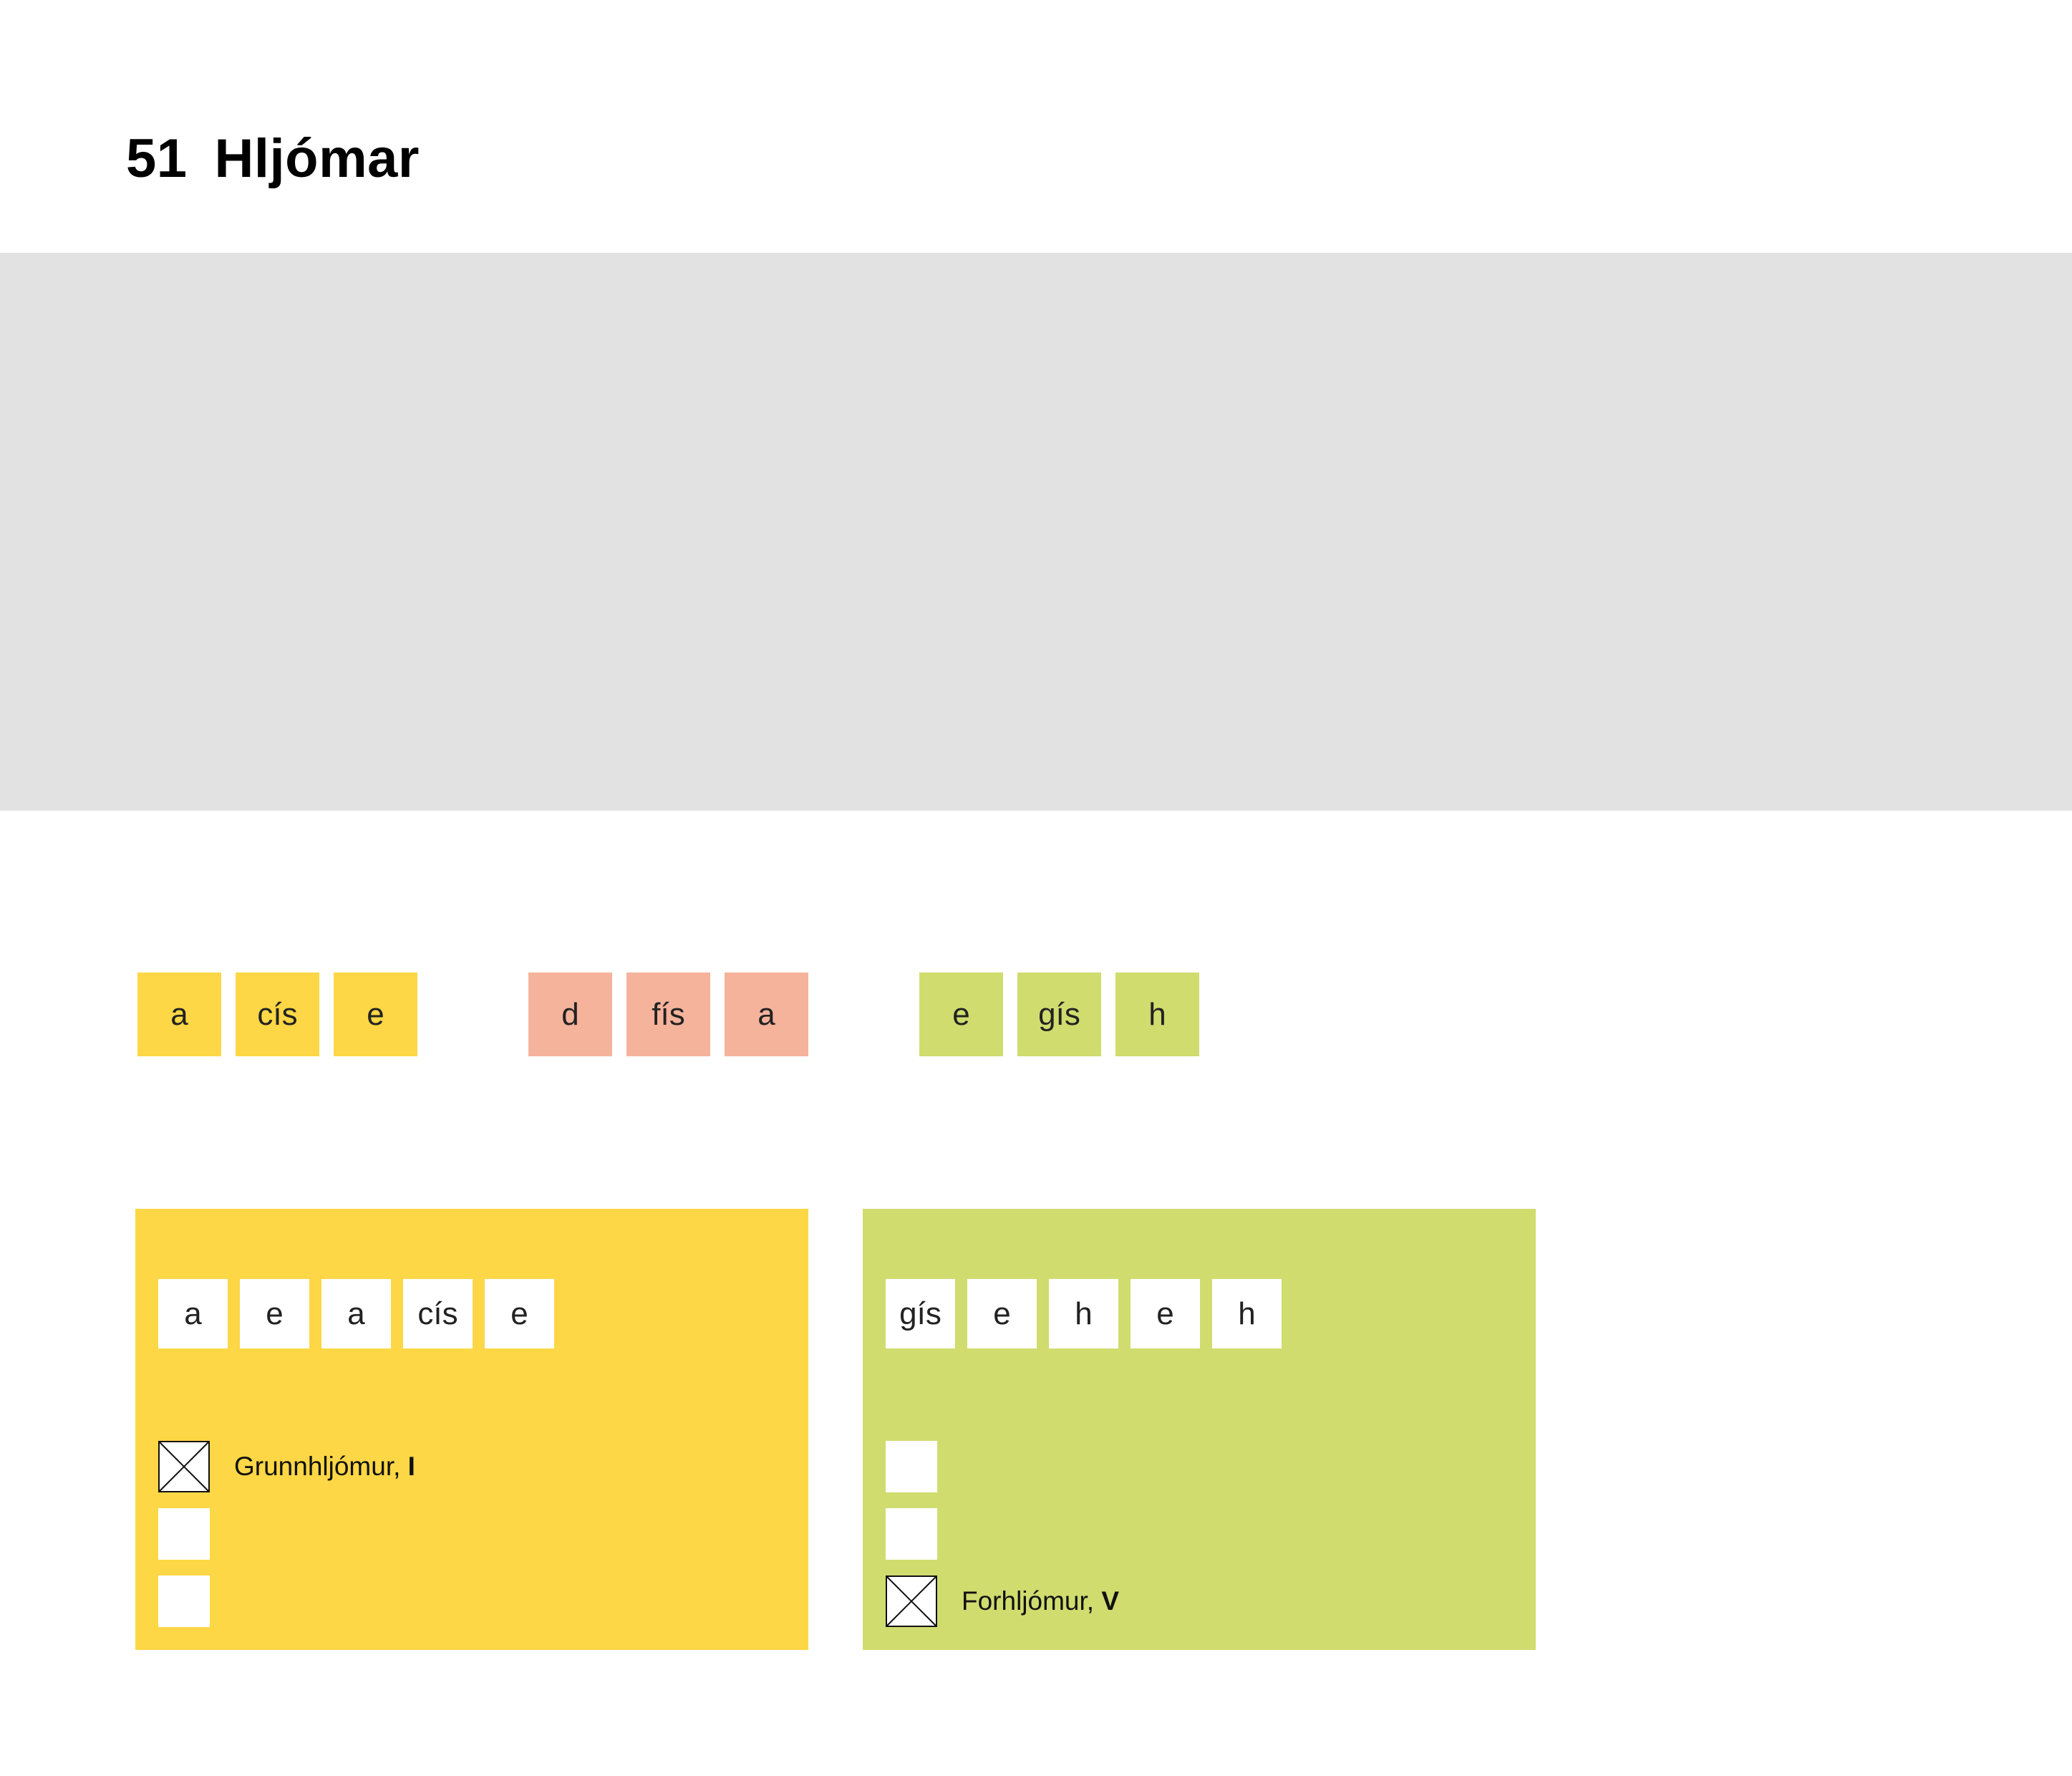 This screenshot has height=1776, width=2072. What do you see at coordinates (1110, 1601) in the screenshot?
I see `option-numeral: V` at bounding box center [1110, 1601].